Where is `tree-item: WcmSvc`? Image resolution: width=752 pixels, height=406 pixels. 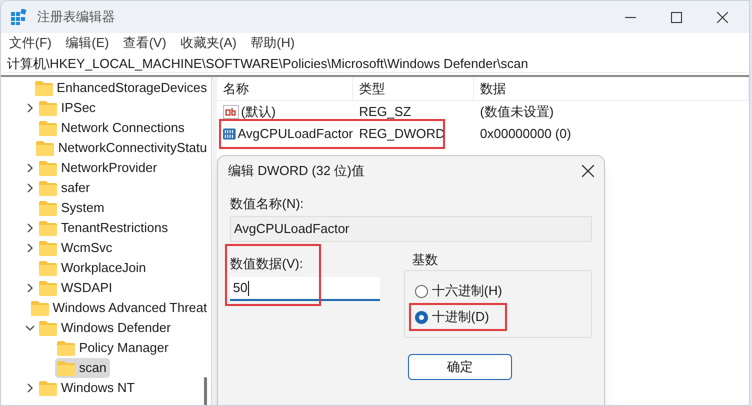 tree-item: WcmSvc is located at coordinates (76, 248).